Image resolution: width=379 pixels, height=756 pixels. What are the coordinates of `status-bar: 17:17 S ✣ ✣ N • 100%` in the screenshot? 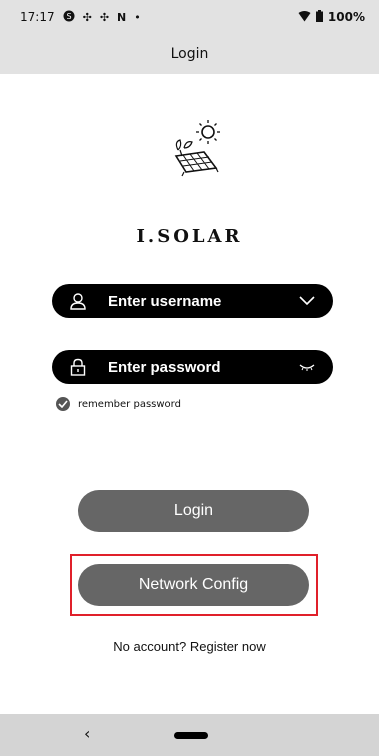 It's located at (189, 17).